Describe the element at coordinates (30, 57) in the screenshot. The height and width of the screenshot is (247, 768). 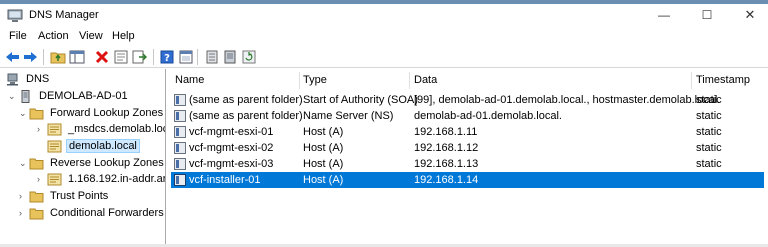
I see `forward-arrow-icon` at that location.